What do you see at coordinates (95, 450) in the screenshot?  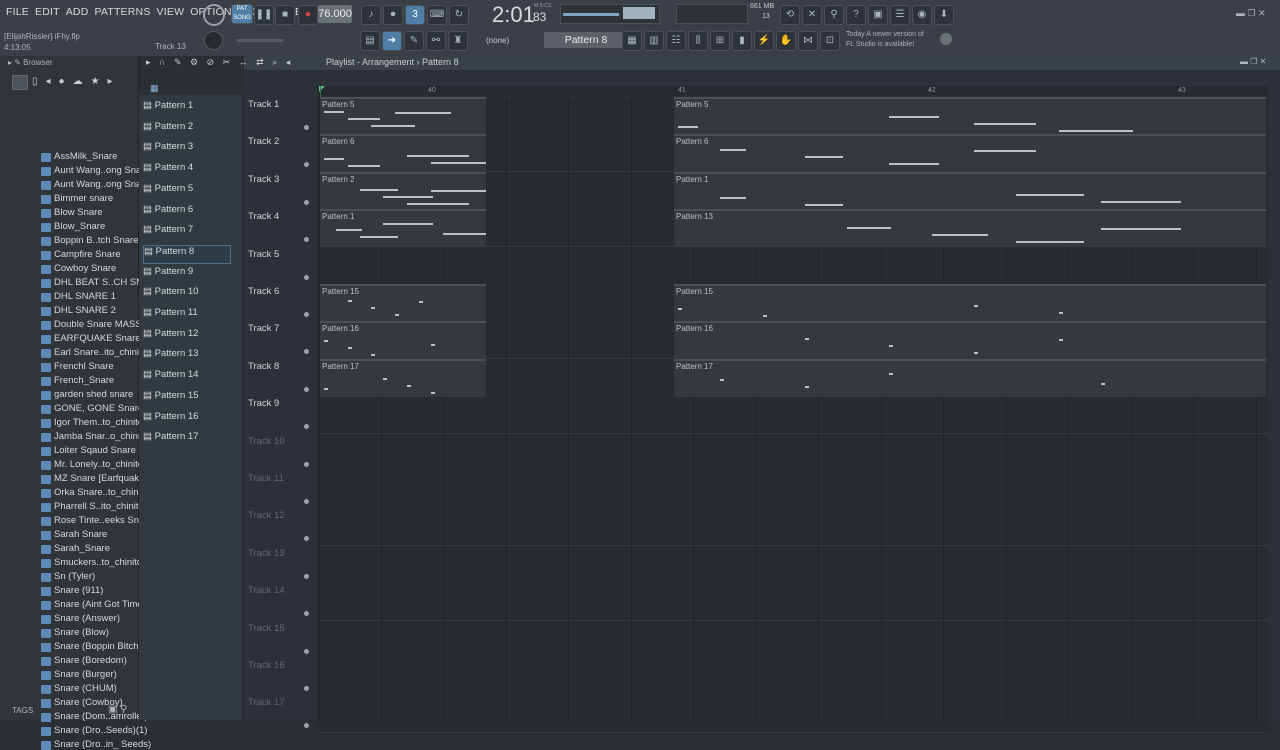 I see `browser-item: Loiter Sqaud Snare` at bounding box center [95, 450].